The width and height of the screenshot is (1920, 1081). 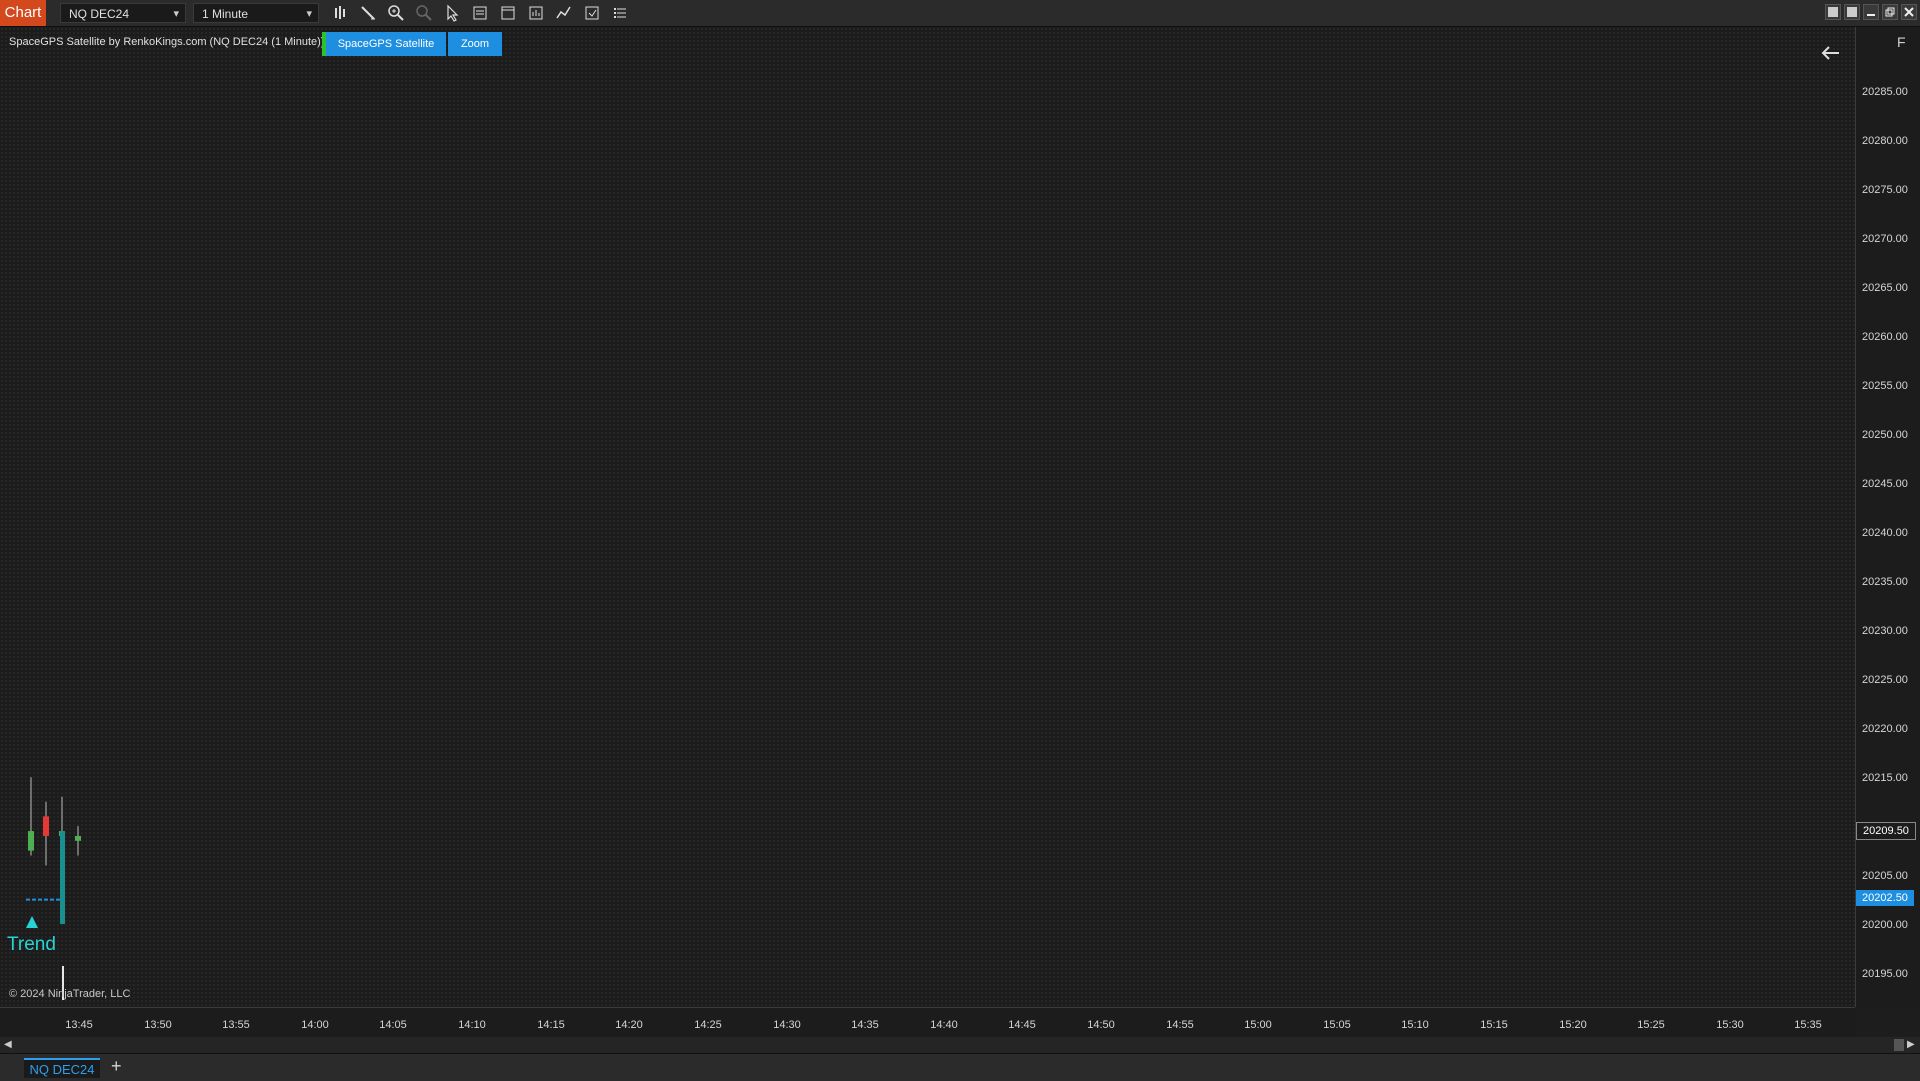 What do you see at coordinates (1885, 729) in the screenshot?
I see `price-tick: 20220.00` at bounding box center [1885, 729].